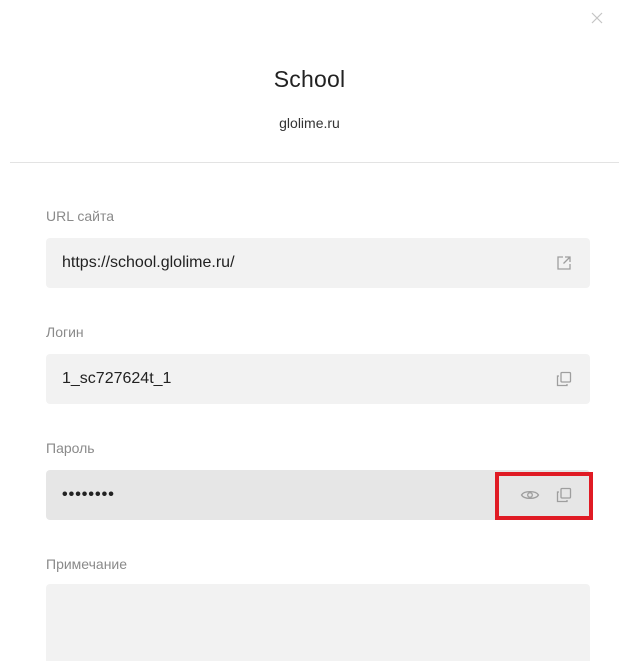  I want to click on eye-icon, so click(530, 495).